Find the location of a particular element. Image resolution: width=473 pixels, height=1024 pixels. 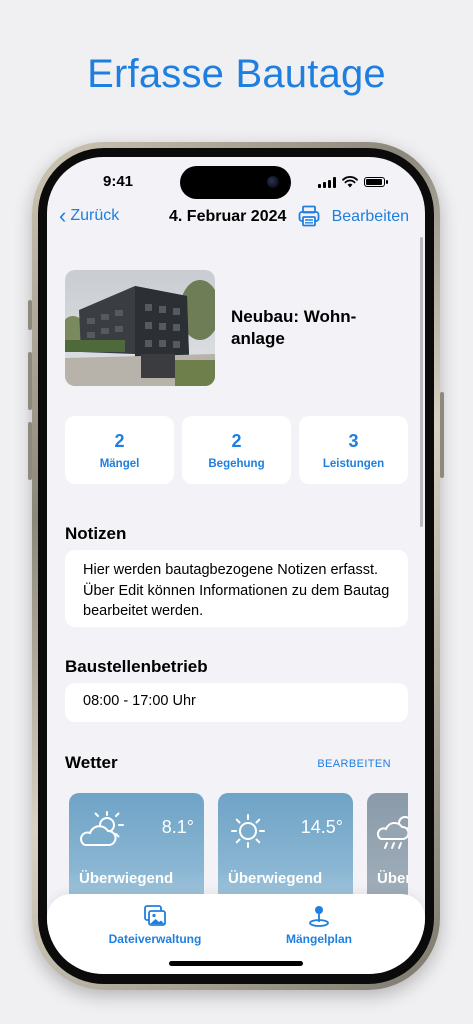

dynamic-island is located at coordinates (235, 182).